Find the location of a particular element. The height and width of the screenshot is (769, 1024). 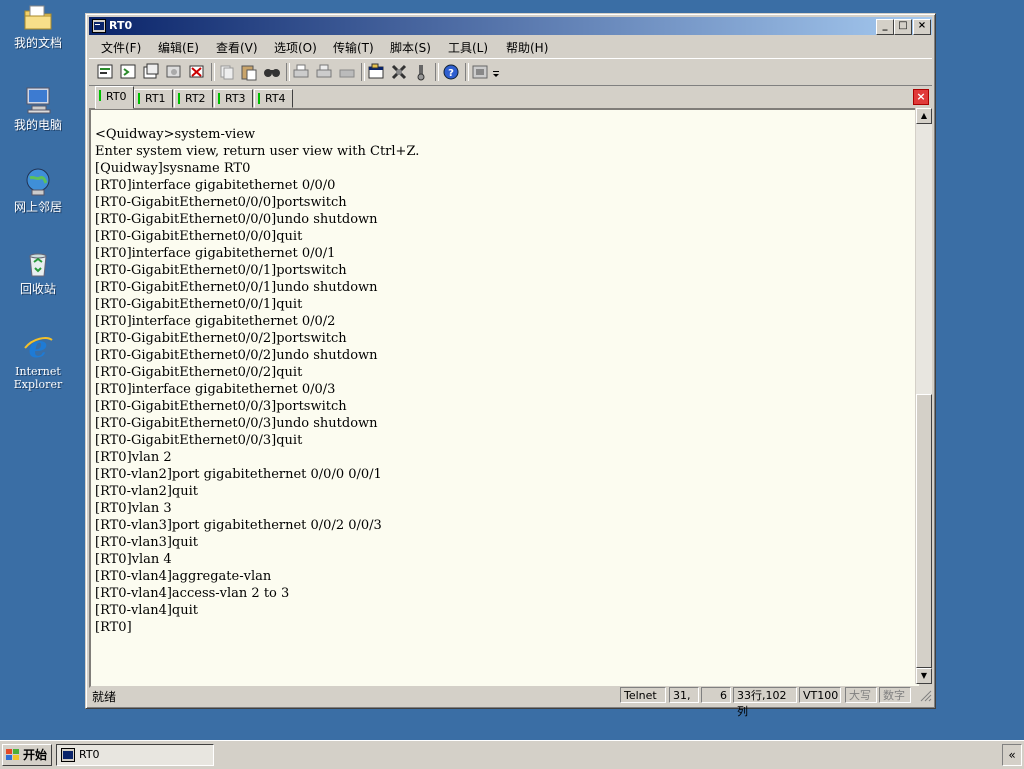

status-row: 31, is located at coordinates (684, 695).